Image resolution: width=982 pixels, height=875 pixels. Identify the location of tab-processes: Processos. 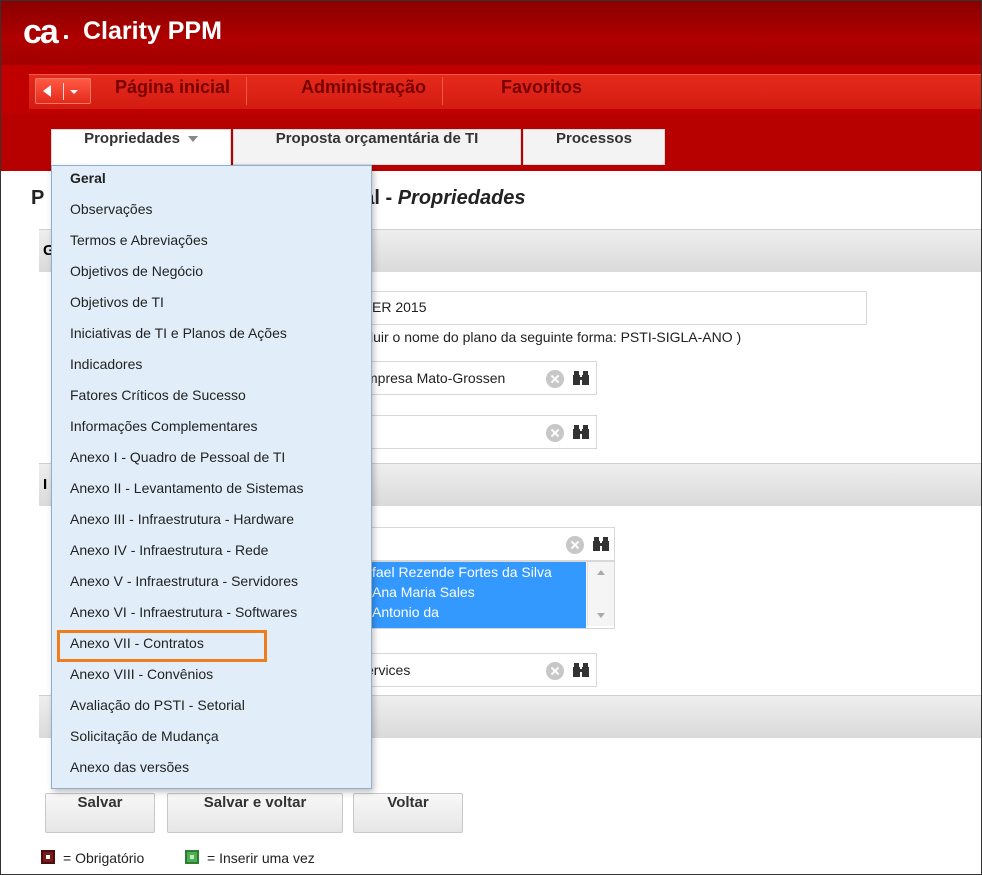
(594, 147).